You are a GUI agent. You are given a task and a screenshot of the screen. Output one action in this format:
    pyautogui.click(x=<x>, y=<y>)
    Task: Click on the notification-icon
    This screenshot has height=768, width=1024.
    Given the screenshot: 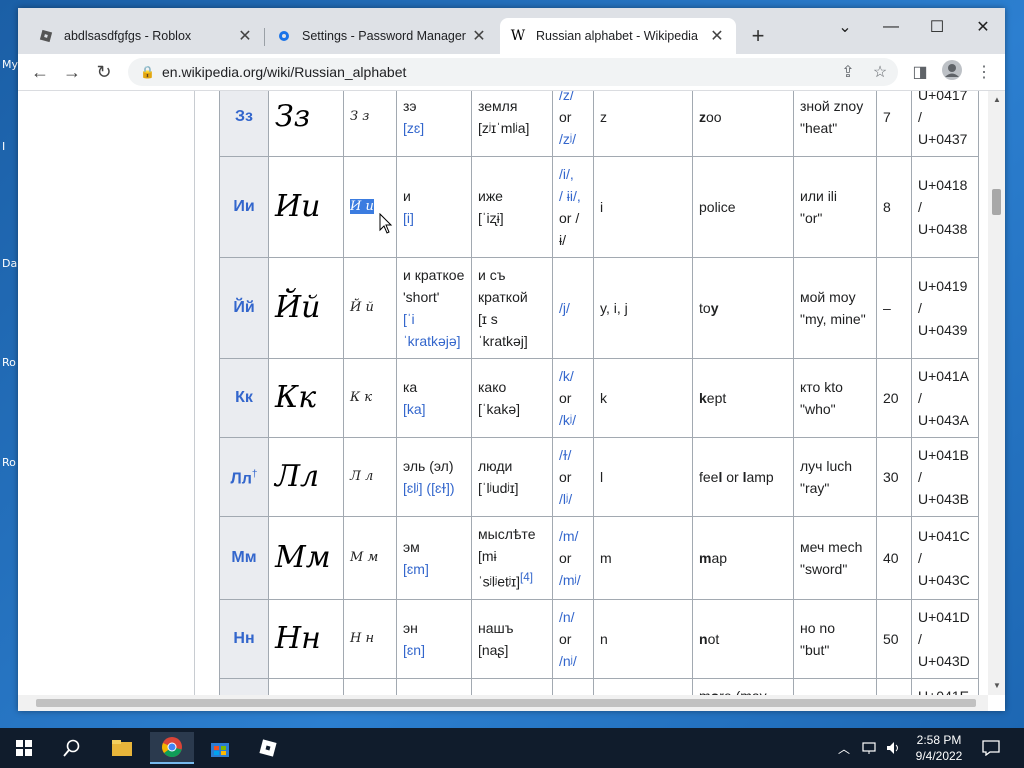 What is the action you would take?
    pyautogui.click(x=991, y=748)
    